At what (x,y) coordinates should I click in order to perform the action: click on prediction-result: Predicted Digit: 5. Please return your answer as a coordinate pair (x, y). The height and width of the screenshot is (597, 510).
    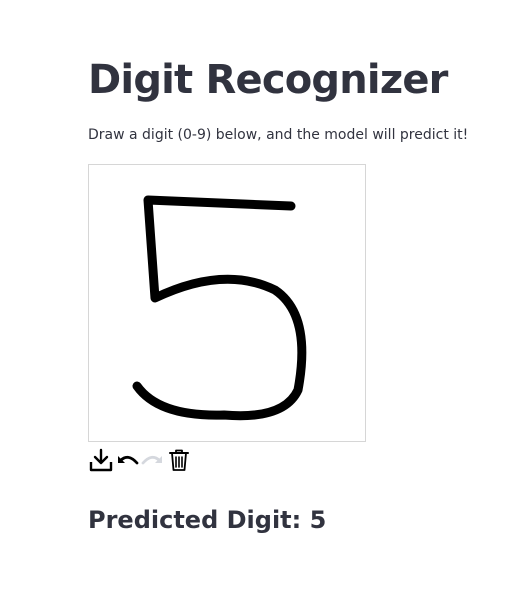
    Looking at the image, I should click on (207, 520).